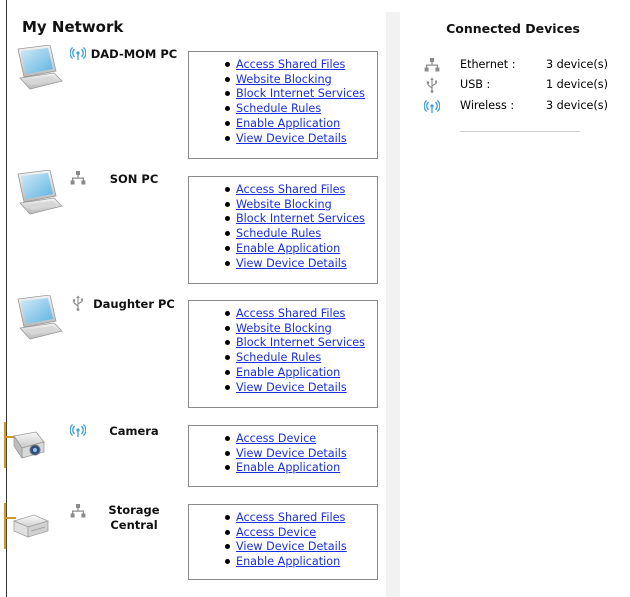  What do you see at coordinates (134, 304) in the screenshot?
I see `device-name: Daughter PC` at bounding box center [134, 304].